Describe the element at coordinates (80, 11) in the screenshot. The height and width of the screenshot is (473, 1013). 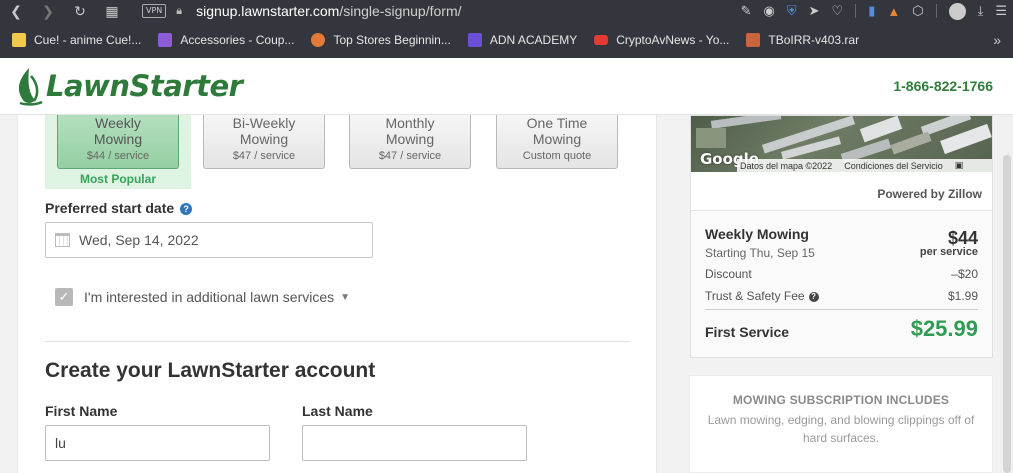
I see `reload-icon: ↻` at that location.